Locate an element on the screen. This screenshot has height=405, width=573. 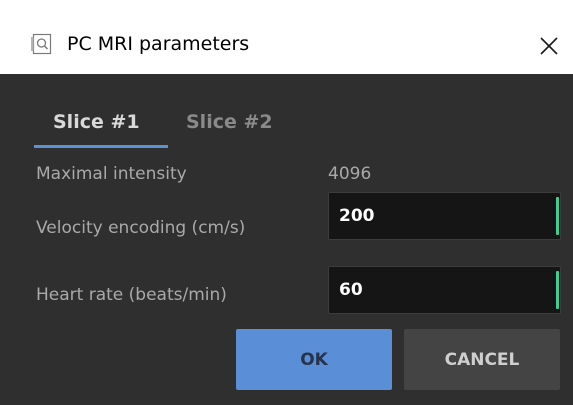
close-icon is located at coordinates (548, 45).